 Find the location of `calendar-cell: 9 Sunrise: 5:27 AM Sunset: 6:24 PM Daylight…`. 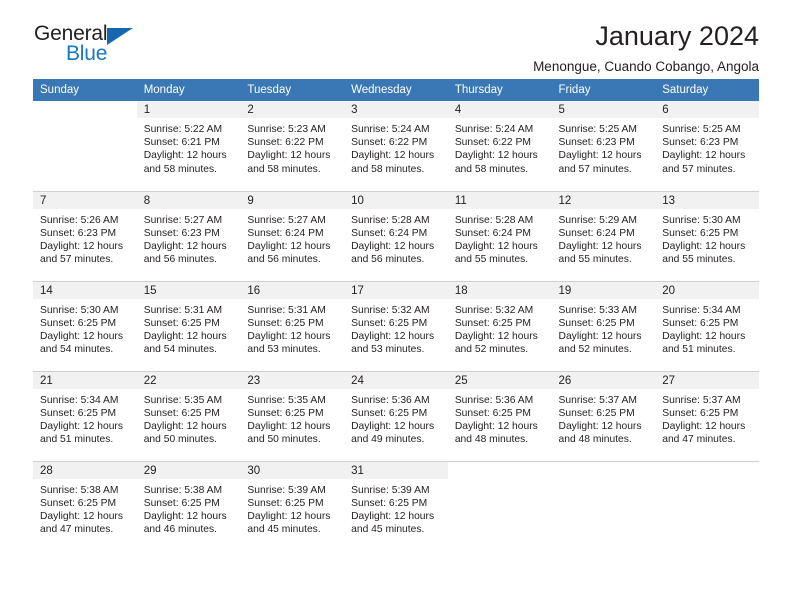

calendar-cell: 9 Sunrise: 5:27 AM Sunset: 6:24 PM Daylight… is located at coordinates (292, 235).